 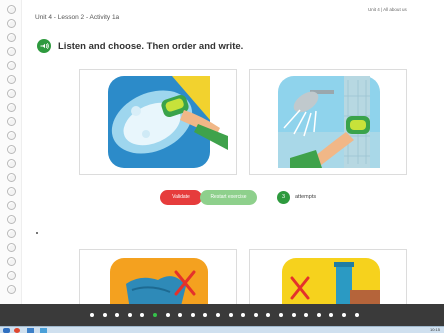 What do you see at coordinates (44, 46) in the screenshot?
I see `audio-play-icon` at bounding box center [44, 46].